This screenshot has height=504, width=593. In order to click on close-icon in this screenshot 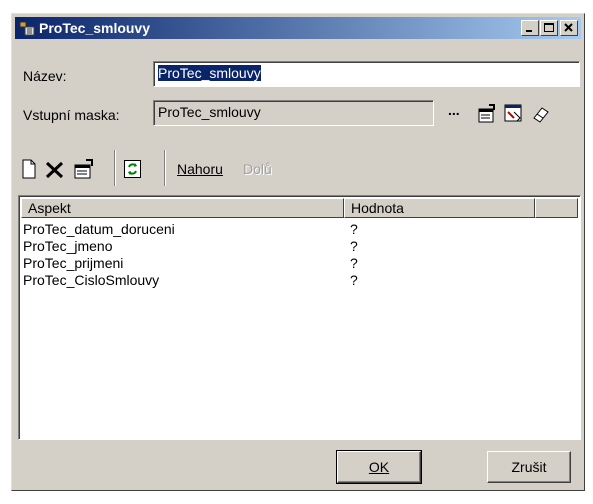, I will do `click(568, 27)`.